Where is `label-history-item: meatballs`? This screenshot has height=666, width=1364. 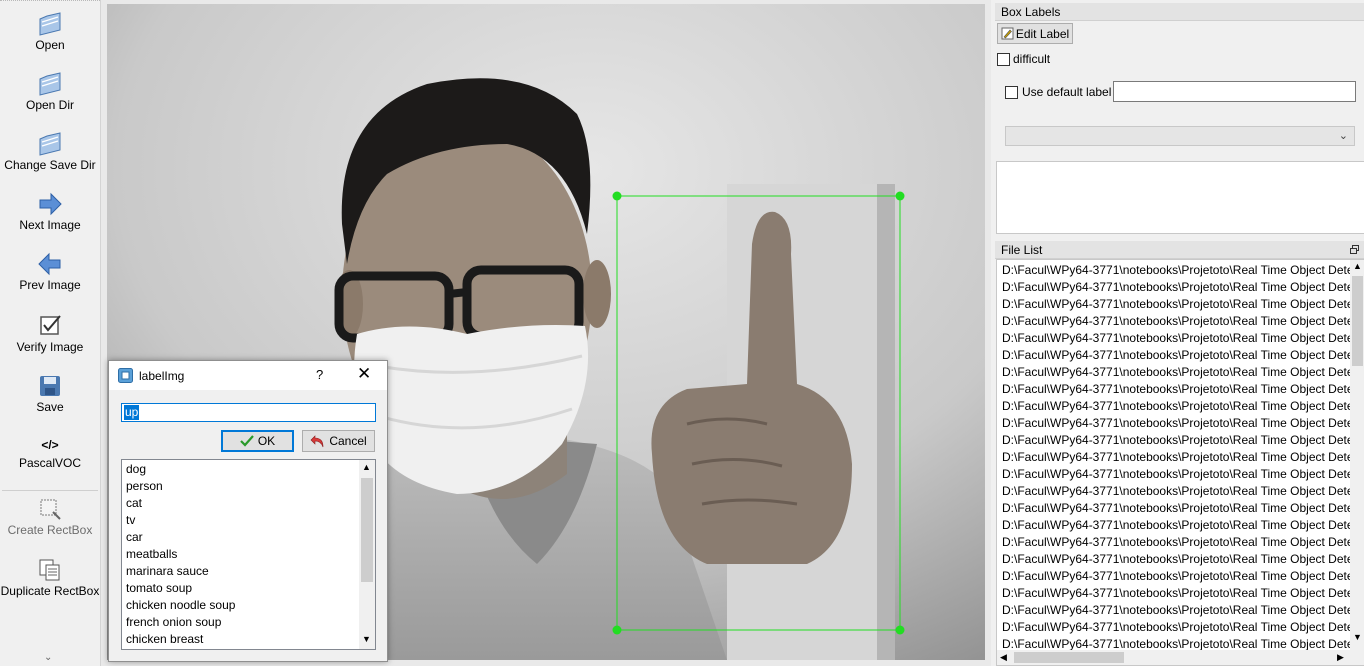 label-history-item: meatballs is located at coordinates (151, 554).